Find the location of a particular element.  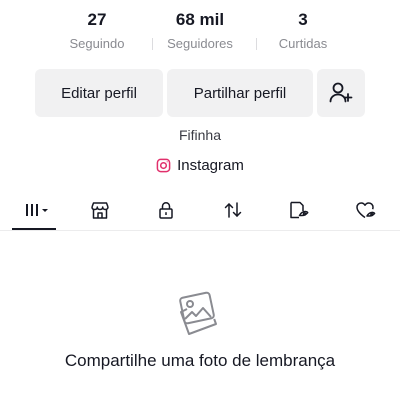

tab-reposts is located at coordinates (233, 210).